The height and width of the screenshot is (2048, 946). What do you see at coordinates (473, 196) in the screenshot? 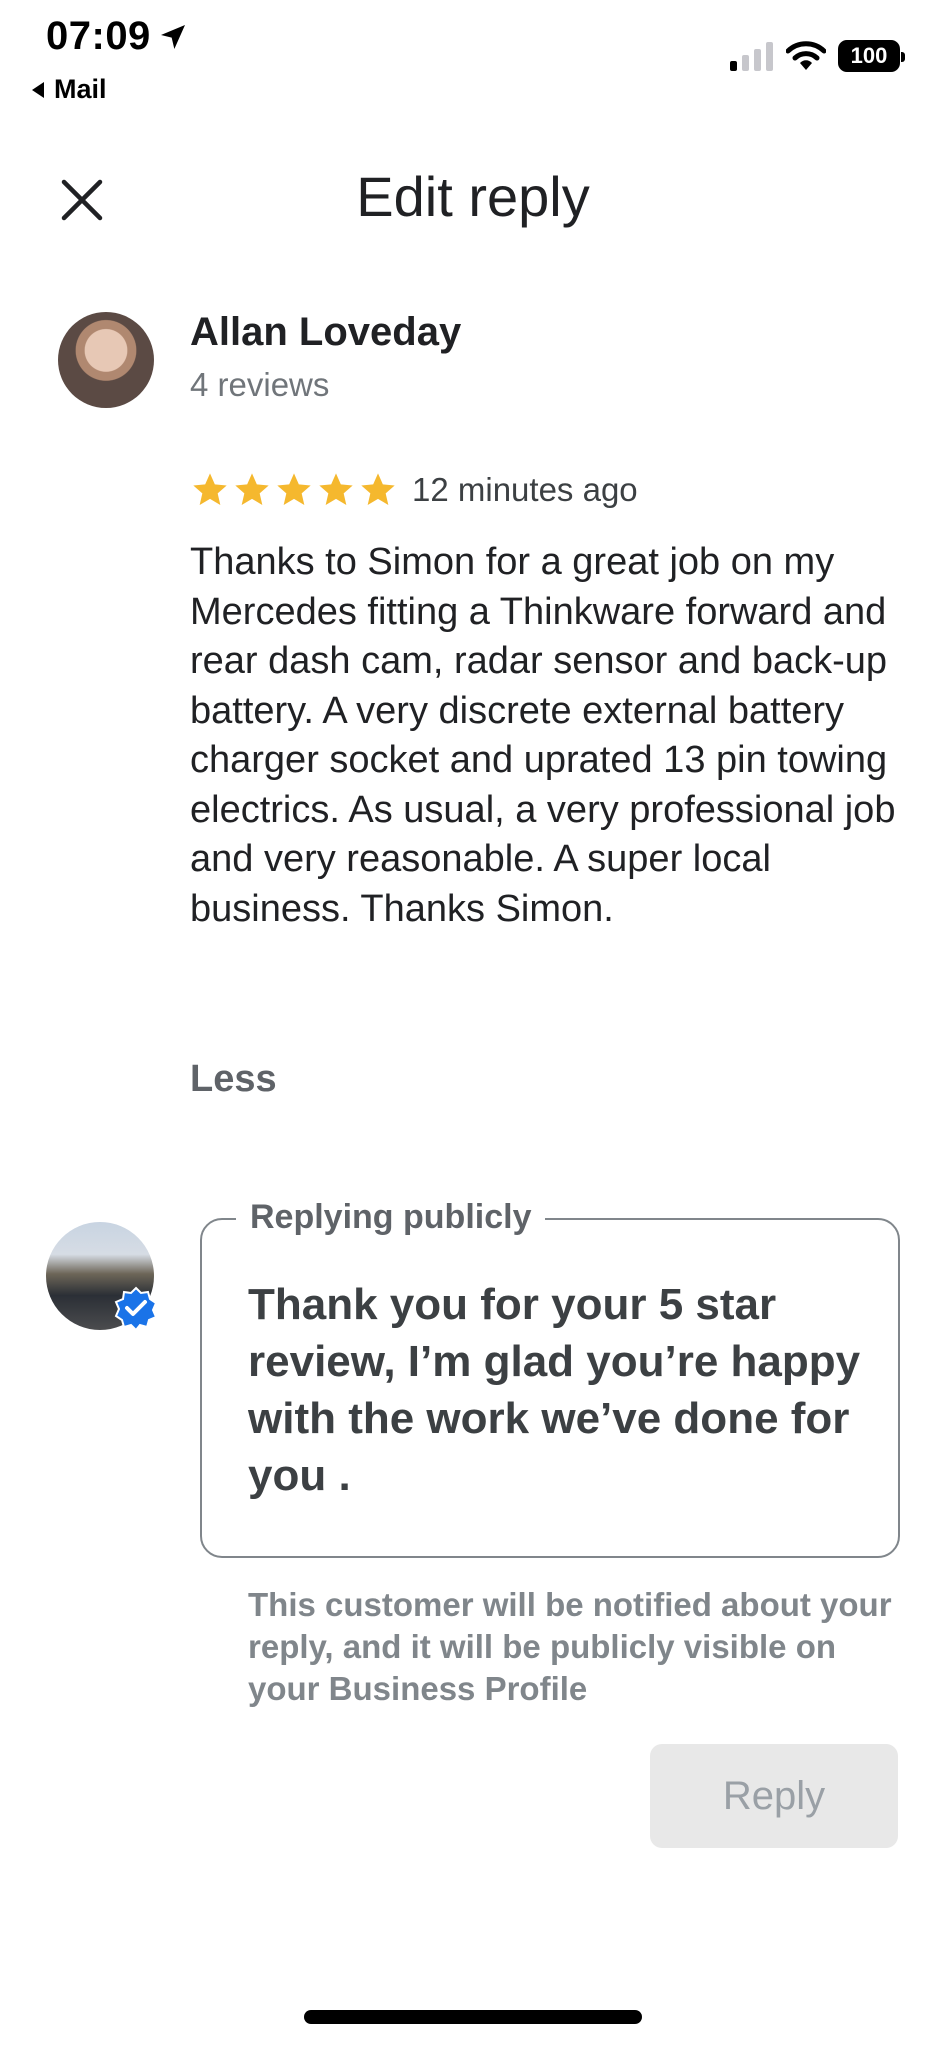
I see `page-title: Edit reply` at bounding box center [473, 196].